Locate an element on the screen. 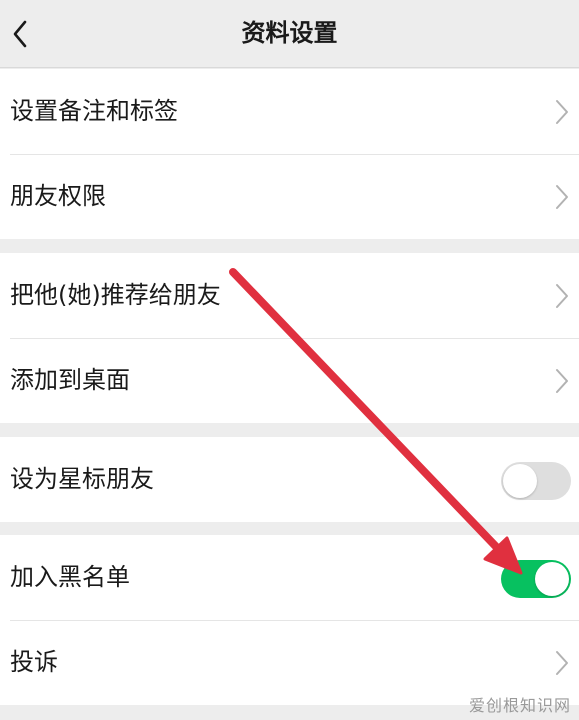 The width and height of the screenshot is (579, 720). star-friend-toggle is located at coordinates (536, 481).